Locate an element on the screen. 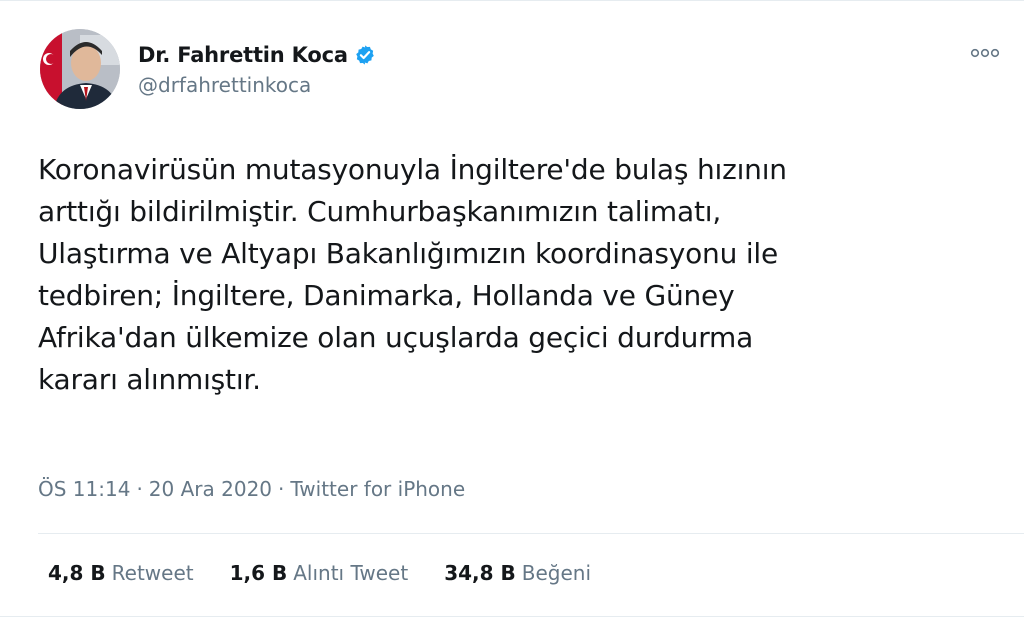  tweet-source: Twitter for iPhone is located at coordinates (377, 489).